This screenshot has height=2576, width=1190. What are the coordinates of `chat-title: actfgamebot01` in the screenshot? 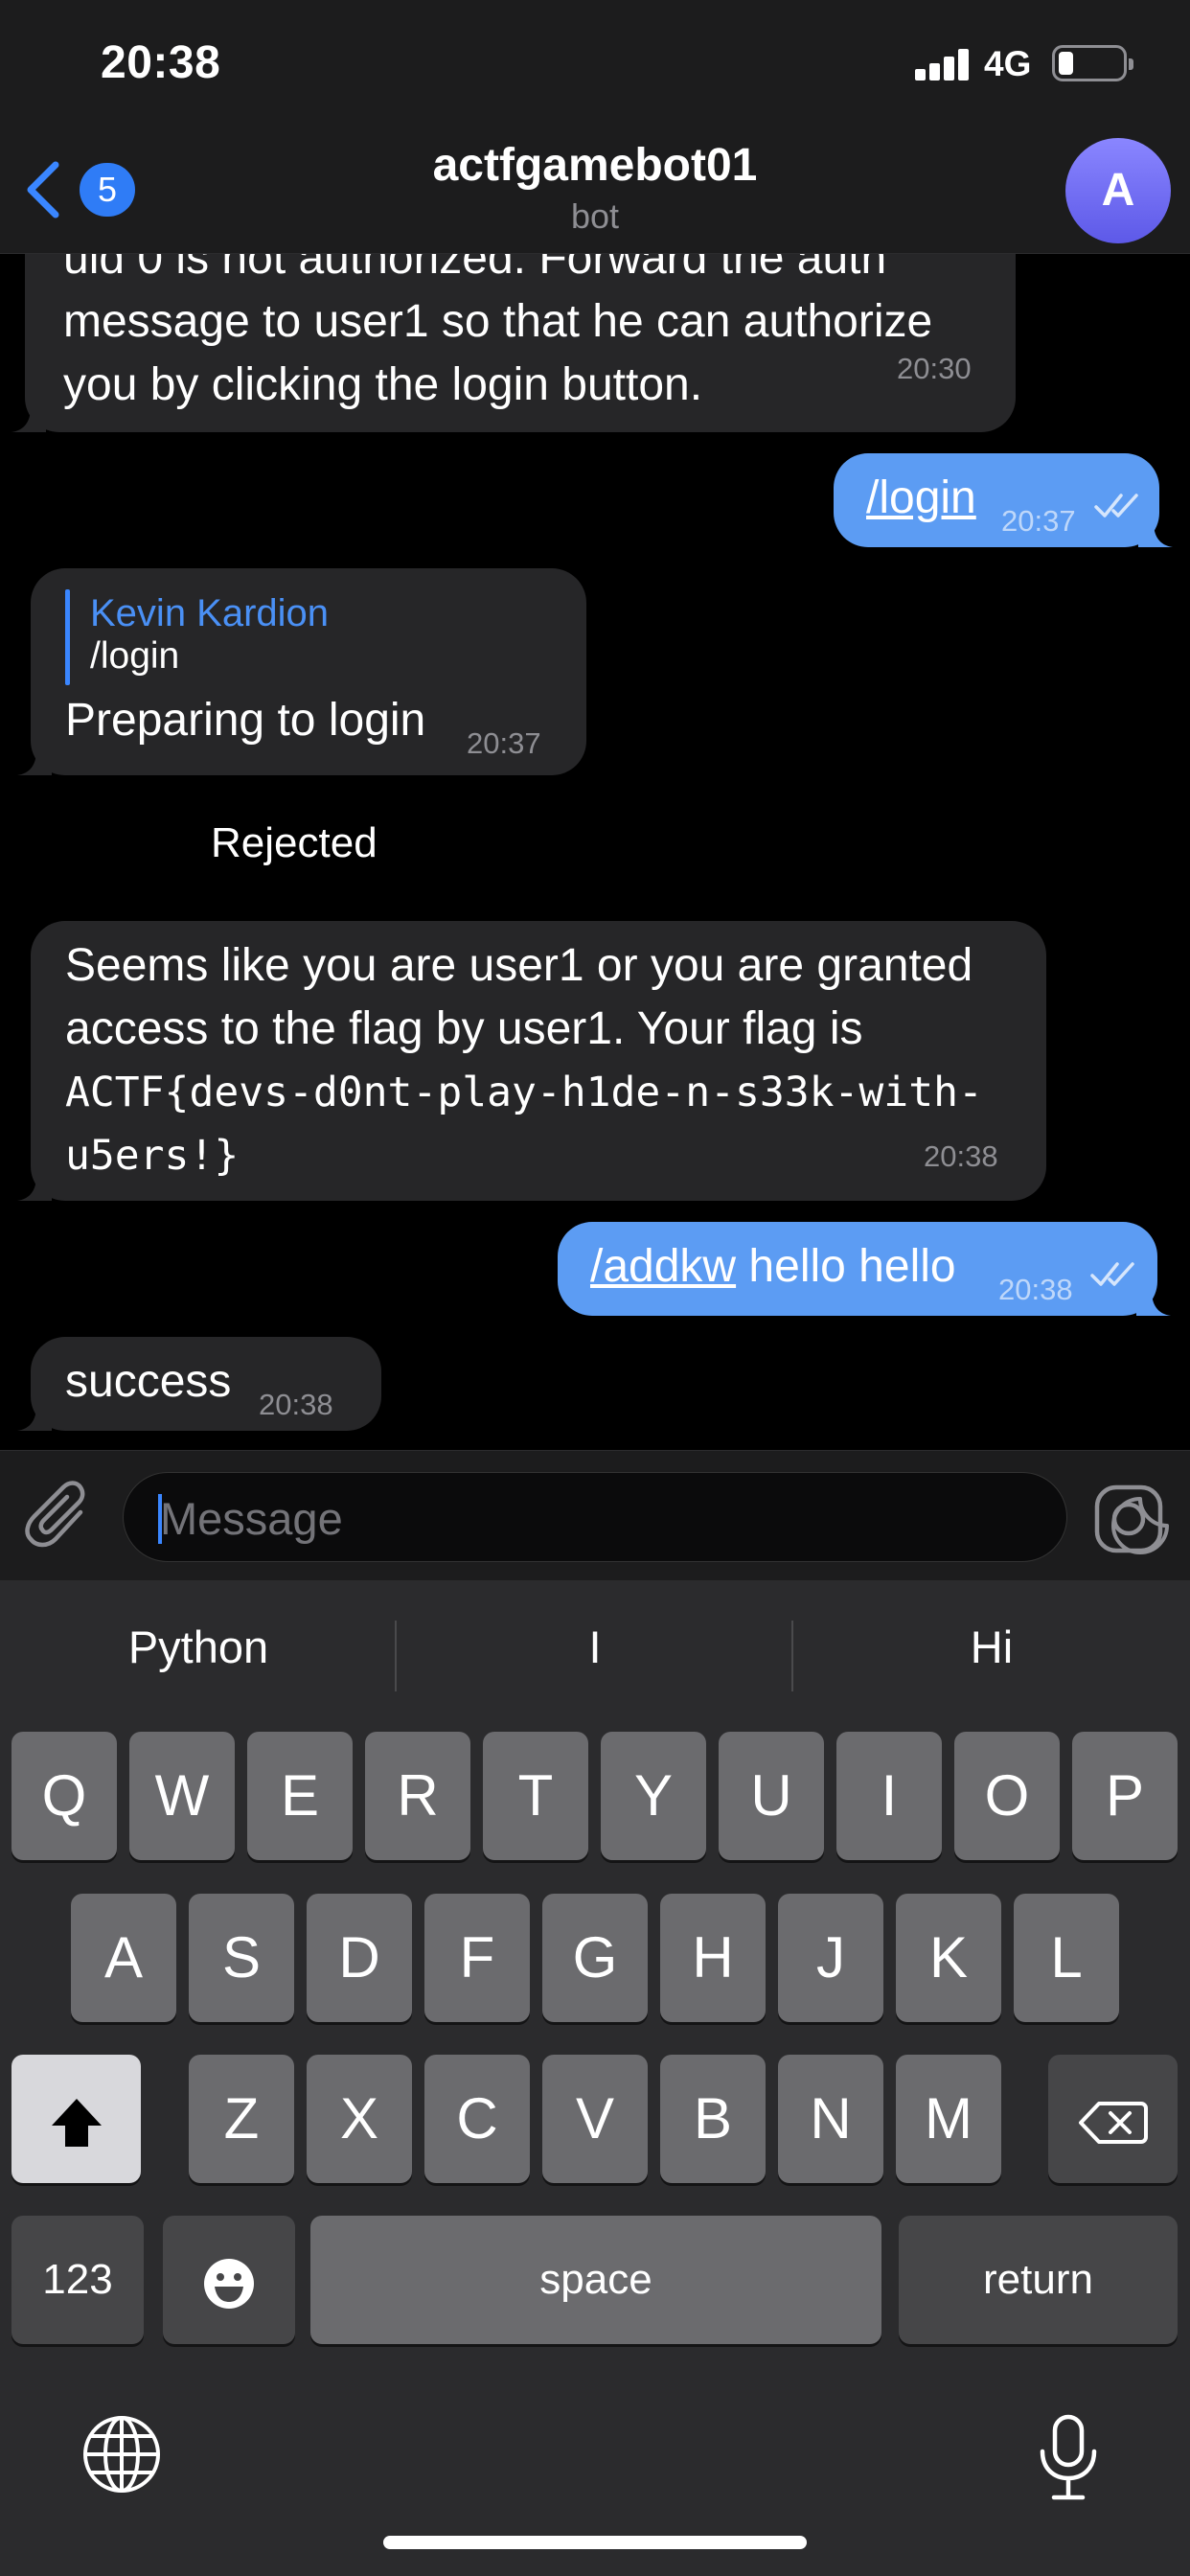 It's located at (595, 165).